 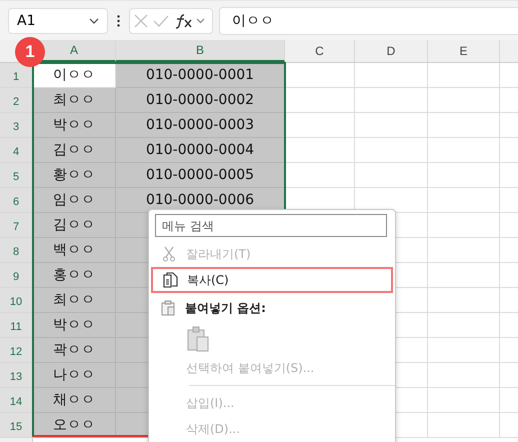 What do you see at coordinates (16, 400) in the screenshot?
I see `row-header: 14` at bounding box center [16, 400].